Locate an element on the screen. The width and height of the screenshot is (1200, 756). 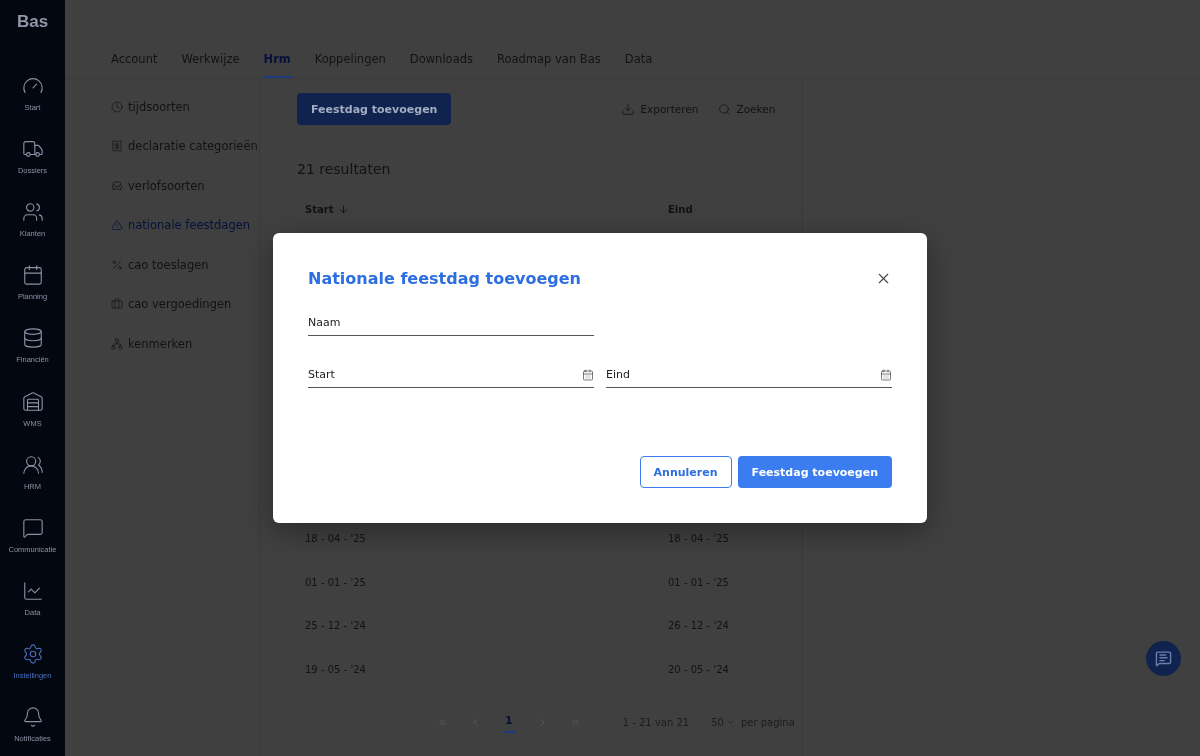
add-button: Feestdag toevoegen is located at coordinates (374, 109).